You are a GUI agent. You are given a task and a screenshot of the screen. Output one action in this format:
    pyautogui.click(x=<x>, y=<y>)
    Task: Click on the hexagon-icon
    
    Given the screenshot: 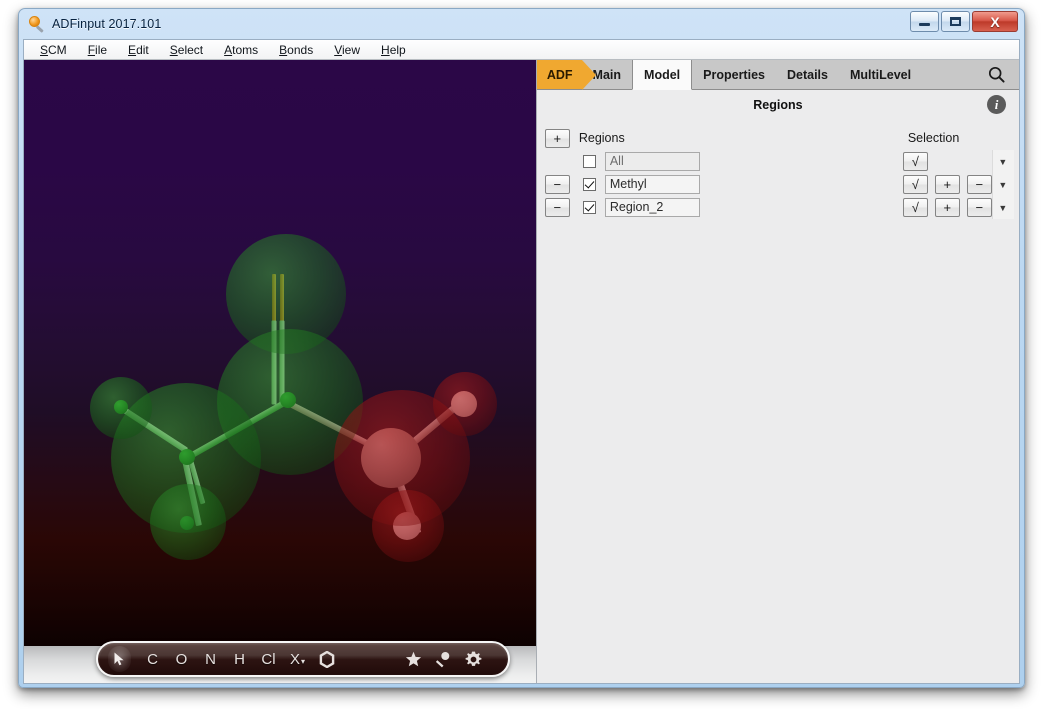 What is the action you would take?
    pyautogui.click(x=327, y=659)
    